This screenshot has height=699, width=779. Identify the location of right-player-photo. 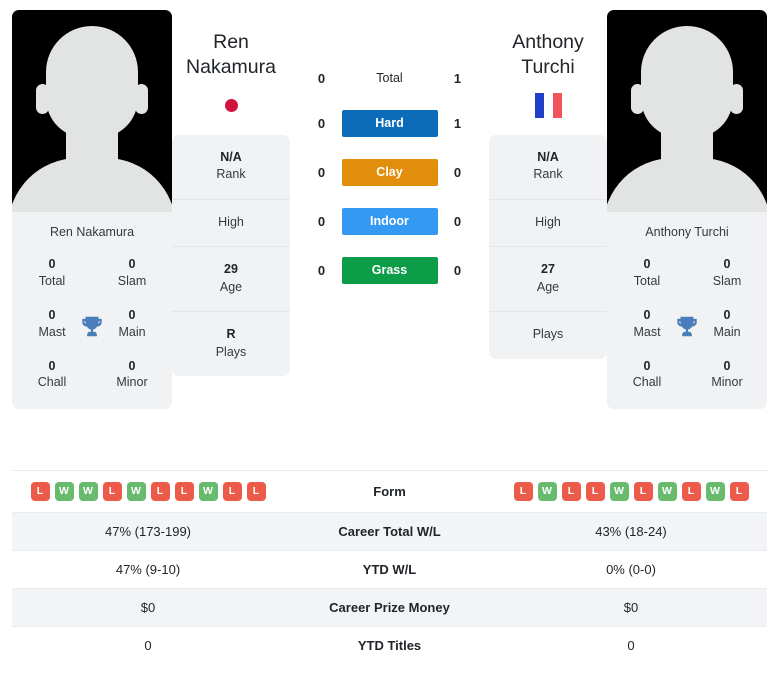
(687, 111).